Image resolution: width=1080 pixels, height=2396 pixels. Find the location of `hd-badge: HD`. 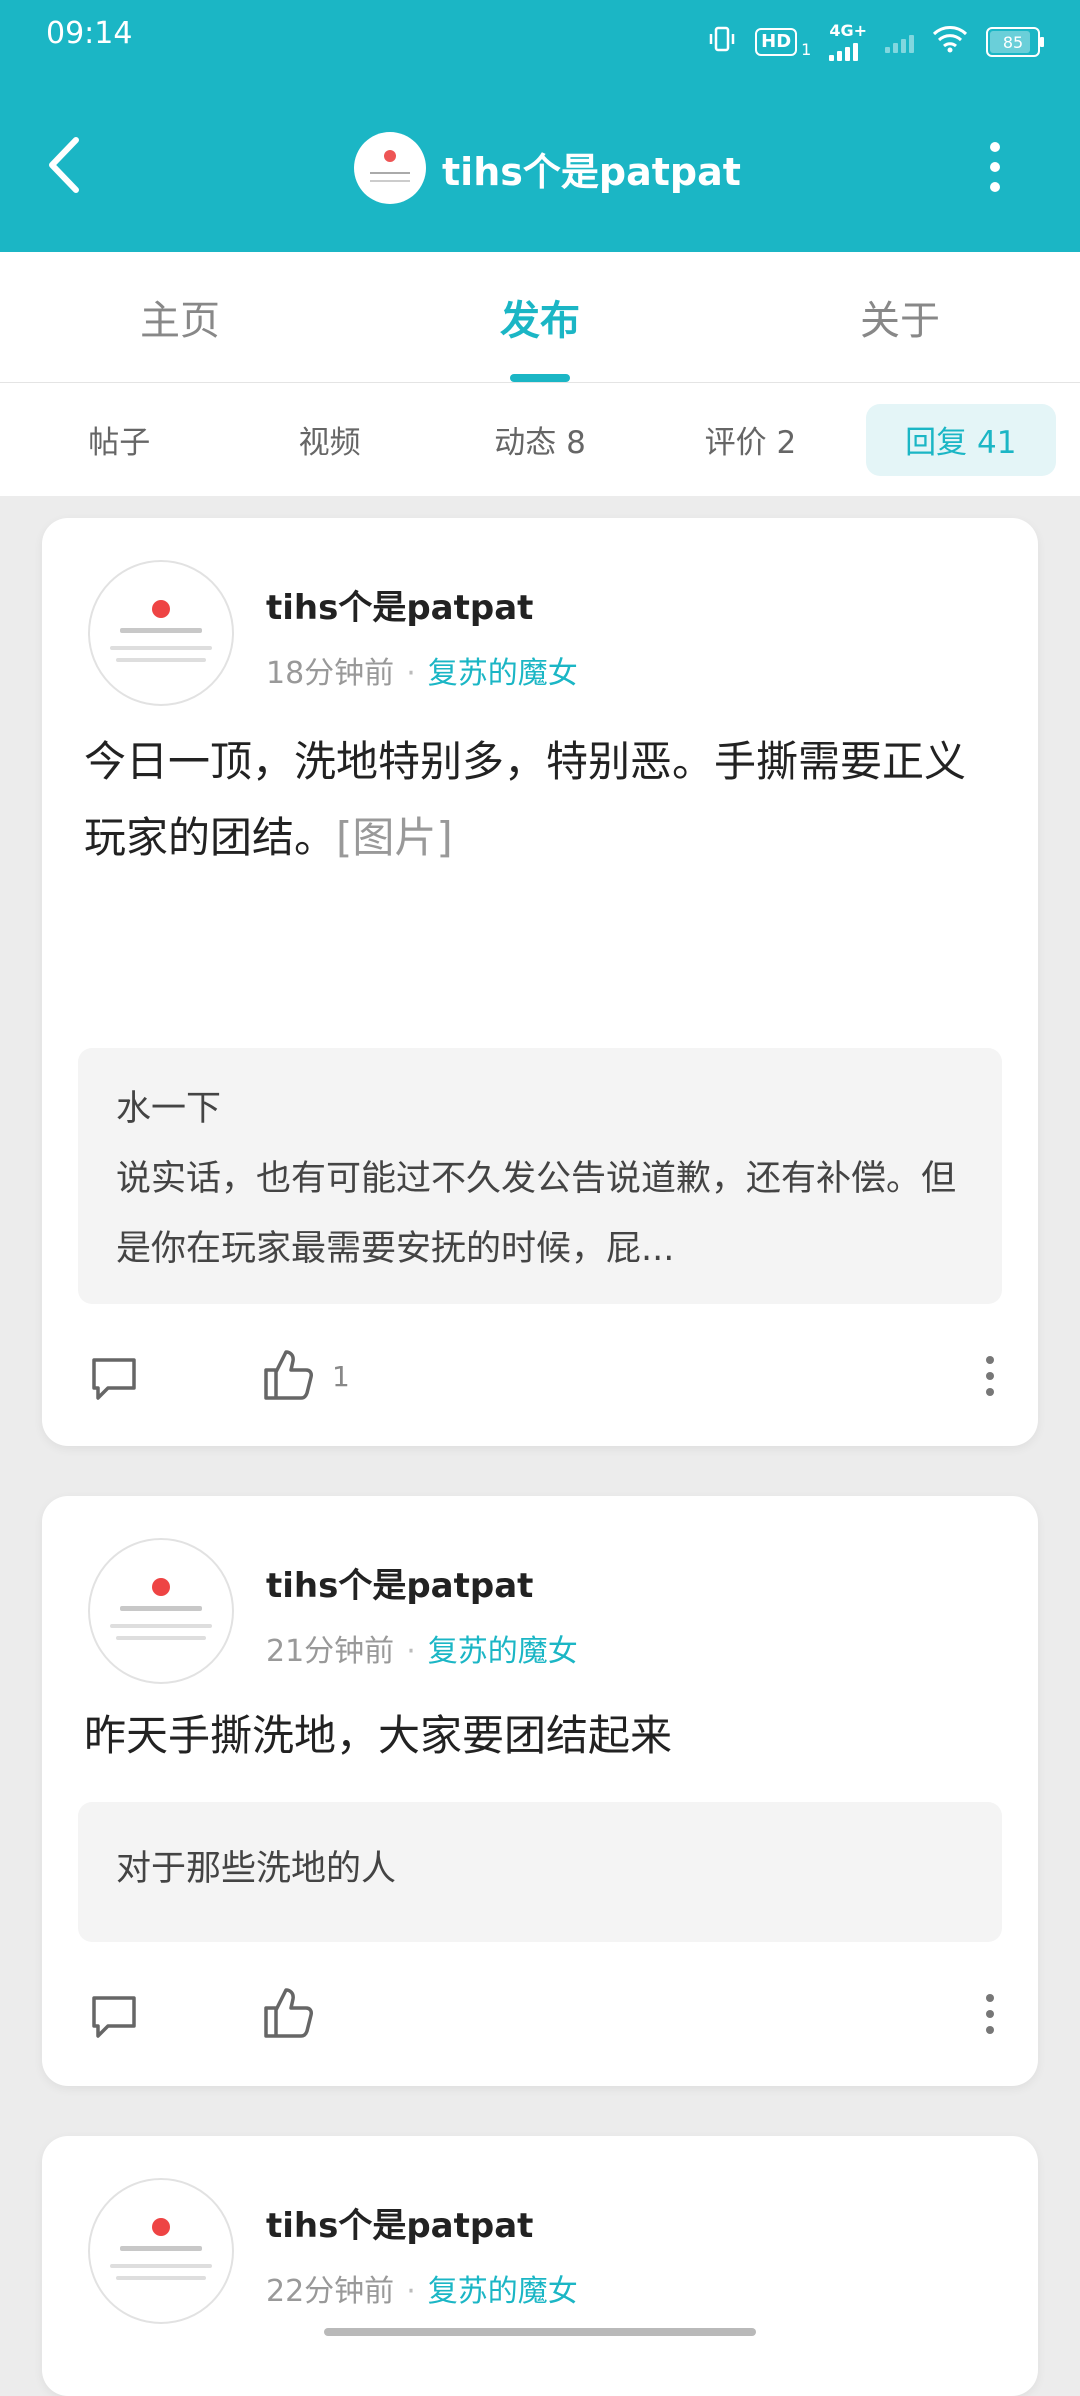

hd-badge: HD is located at coordinates (776, 42).